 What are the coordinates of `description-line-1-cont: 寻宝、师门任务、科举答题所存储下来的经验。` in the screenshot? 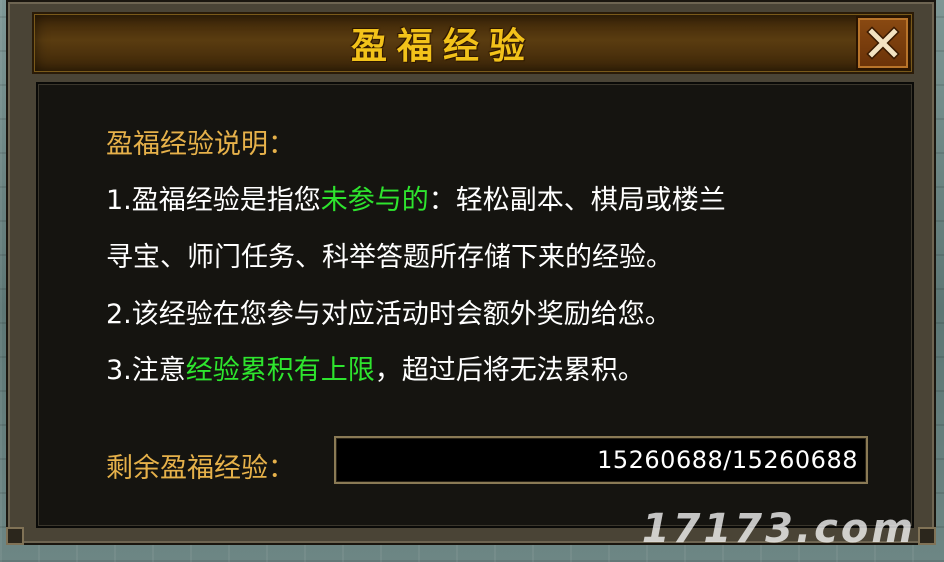 It's located at (389, 257).